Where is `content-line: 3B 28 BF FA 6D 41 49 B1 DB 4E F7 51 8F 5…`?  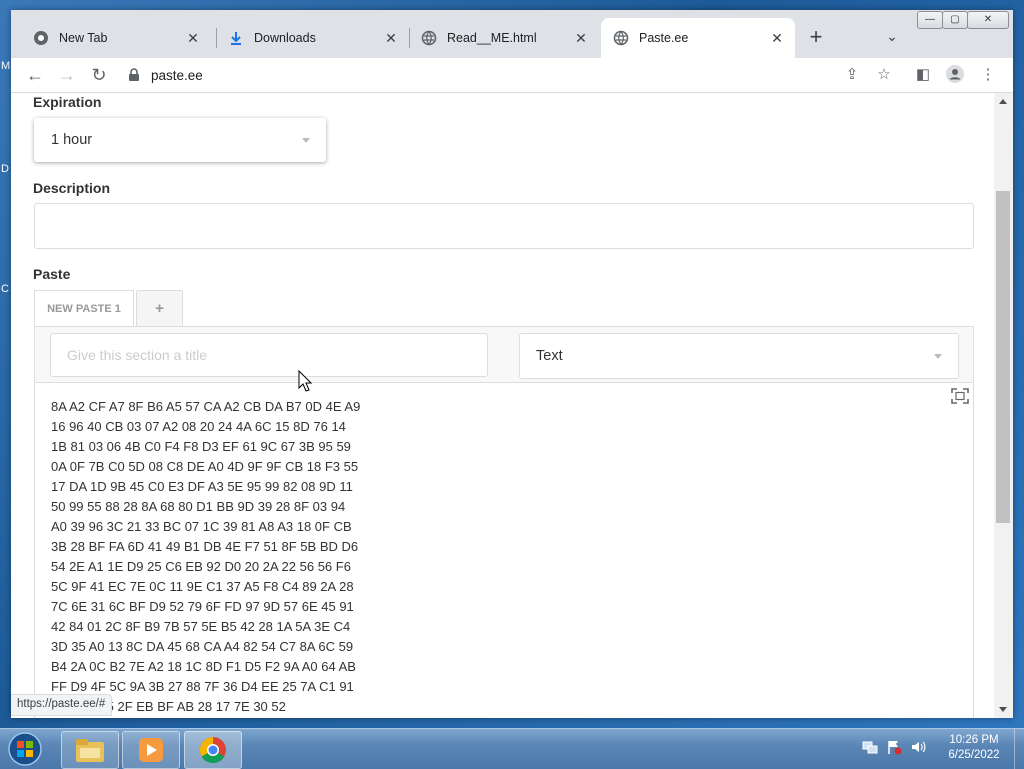
content-line: 3B 28 BF FA 6D 41 49 B1 DB 4E F7 51 8F 5… is located at coordinates (205, 546).